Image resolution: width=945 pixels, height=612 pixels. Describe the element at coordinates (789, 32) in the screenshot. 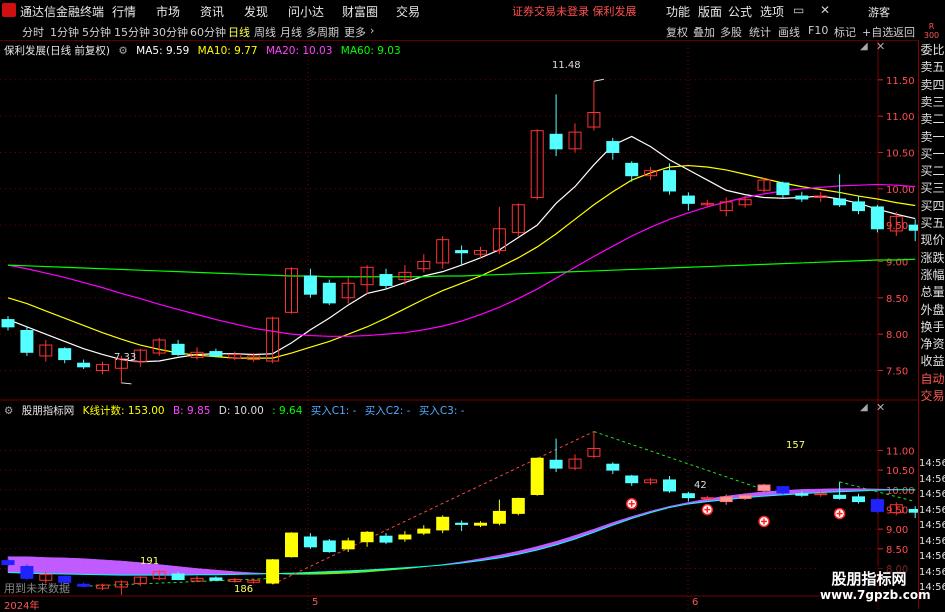

I see `draw-line-button: 画线` at that location.